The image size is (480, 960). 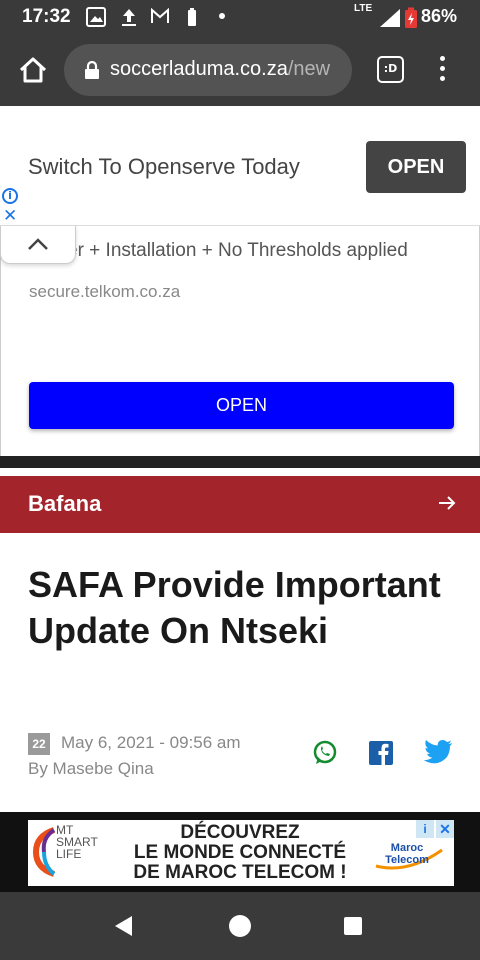 What do you see at coordinates (240, 17) in the screenshot?
I see `status-bar: 17:32 LTE 86%` at bounding box center [240, 17].